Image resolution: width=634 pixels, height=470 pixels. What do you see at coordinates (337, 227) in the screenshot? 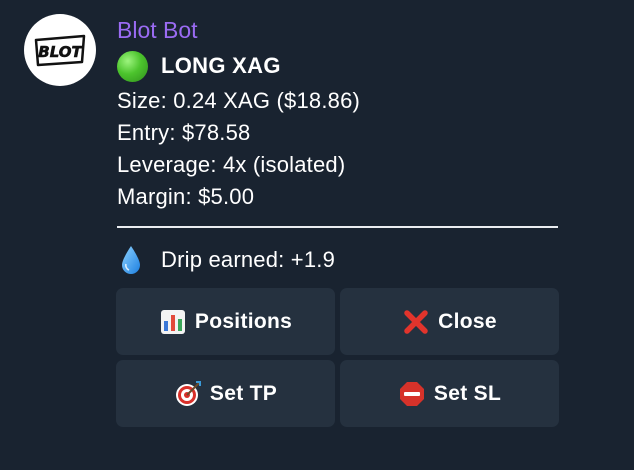
I see `separator-line` at bounding box center [337, 227].